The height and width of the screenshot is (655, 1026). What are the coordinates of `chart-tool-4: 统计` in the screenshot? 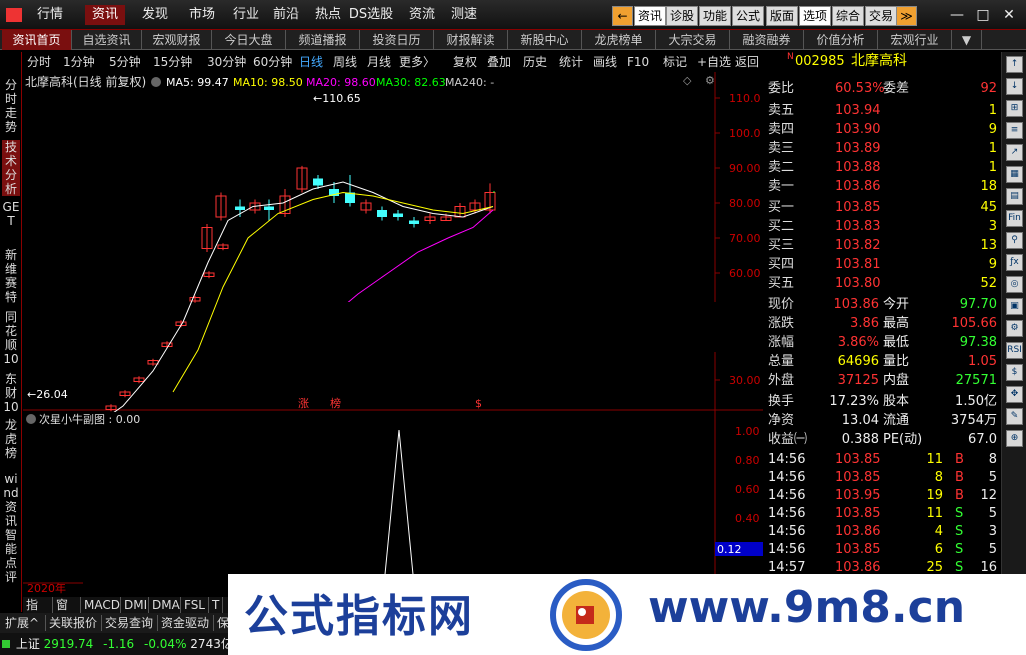 It's located at (571, 62).